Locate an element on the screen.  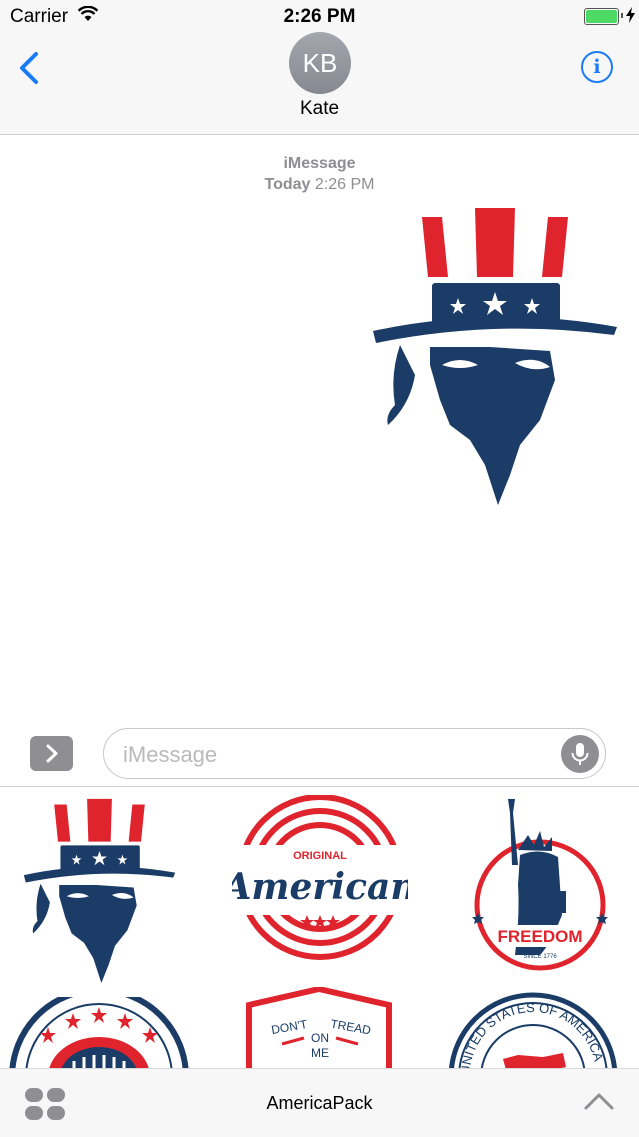
sent-sticker-uncle-sam is located at coordinates (495, 355).